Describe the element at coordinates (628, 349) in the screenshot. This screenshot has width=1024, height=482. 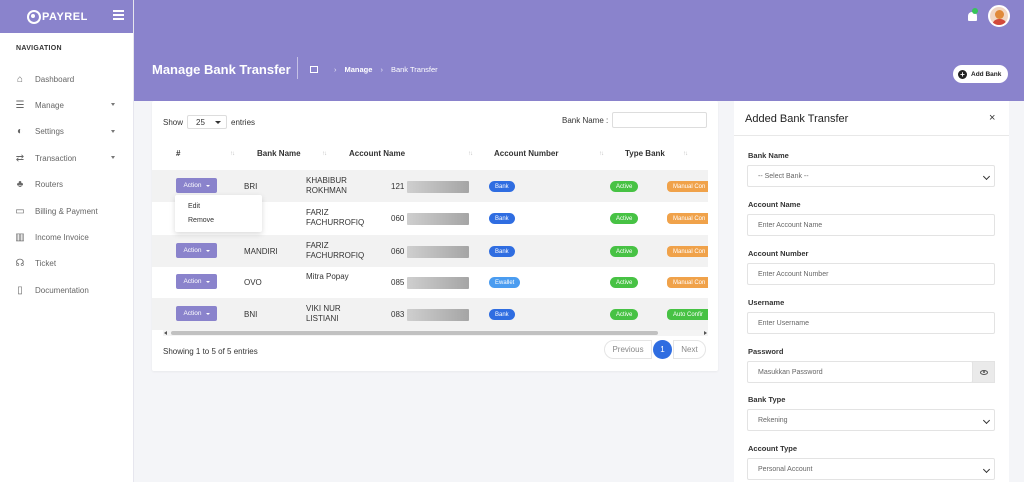
I see `pagination-previous: Previous` at that location.